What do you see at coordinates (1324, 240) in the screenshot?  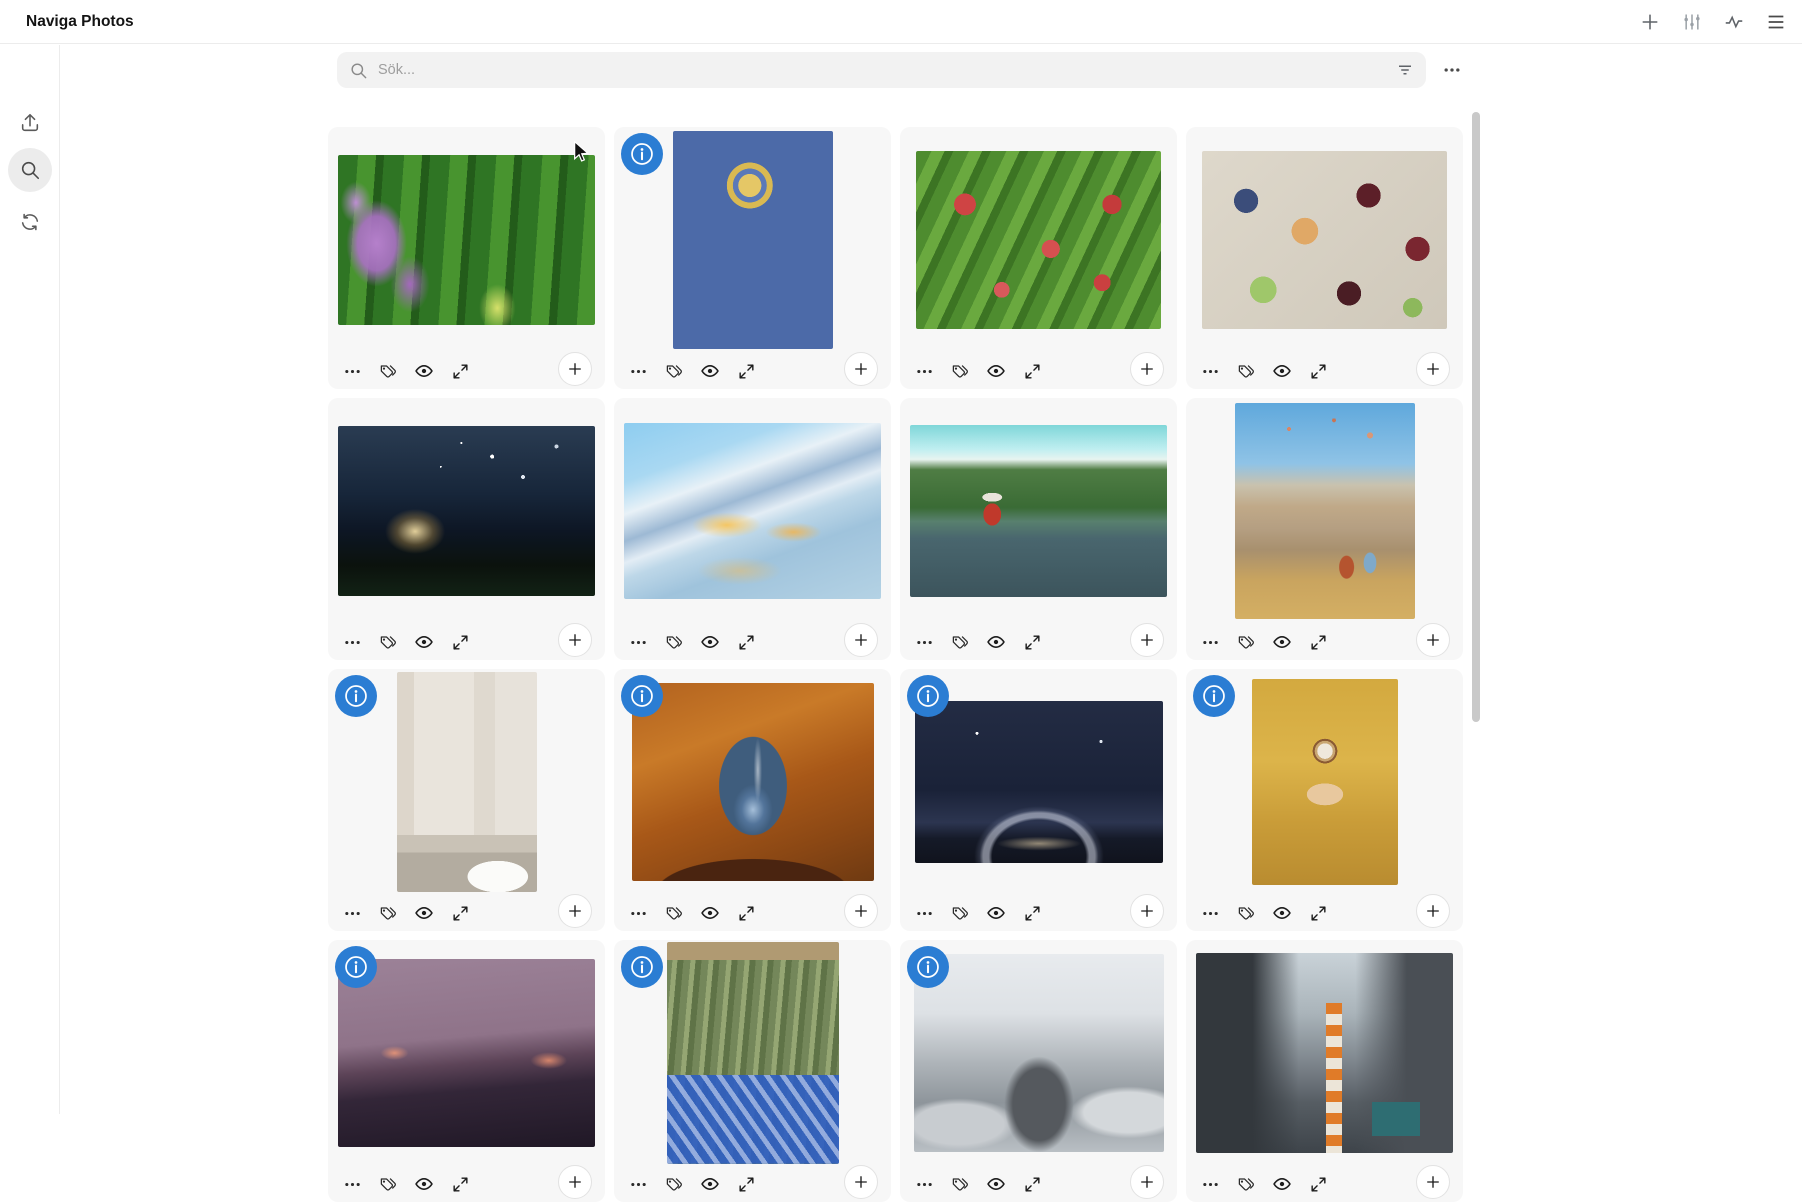 I see `photo-fruit-crates` at bounding box center [1324, 240].